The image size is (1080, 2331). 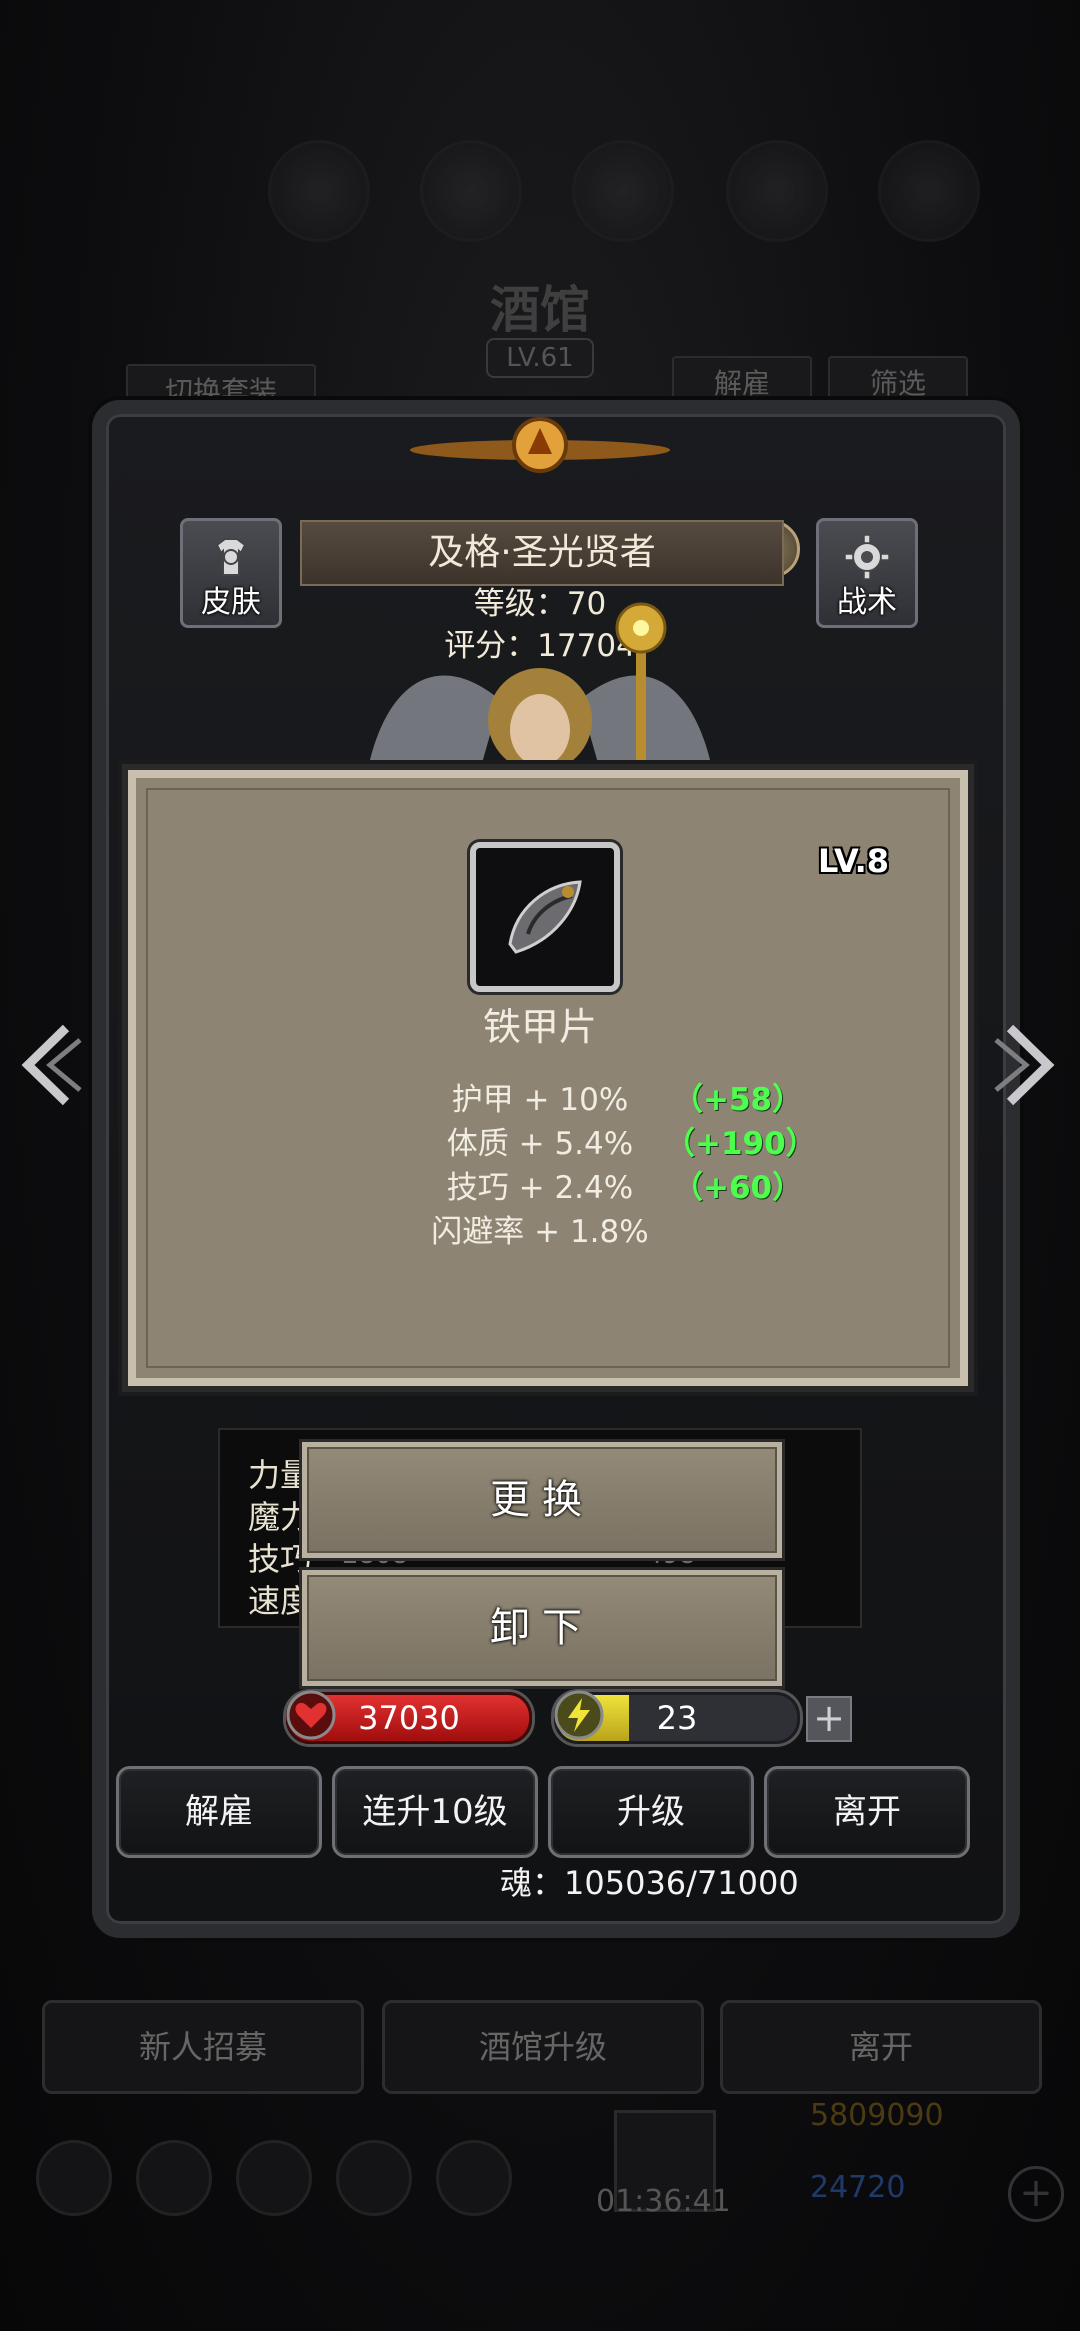 What do you see at coordinates (540, 1188) in the screenshot?
I see `item-attr-skill: 技巧 + 2.4%` at bounding box center [540, 1188].